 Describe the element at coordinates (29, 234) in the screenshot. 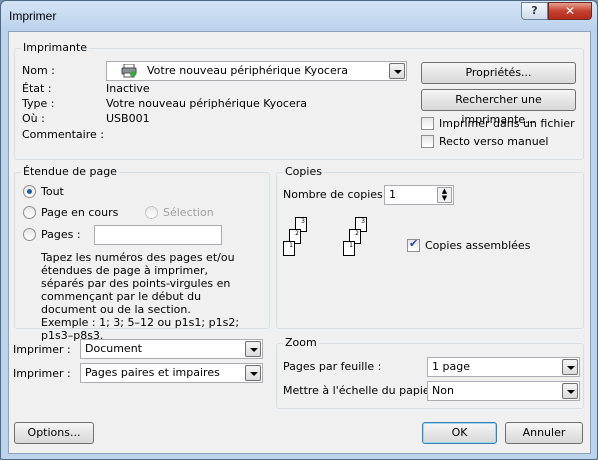

I see `range-pages-radio` at that location.